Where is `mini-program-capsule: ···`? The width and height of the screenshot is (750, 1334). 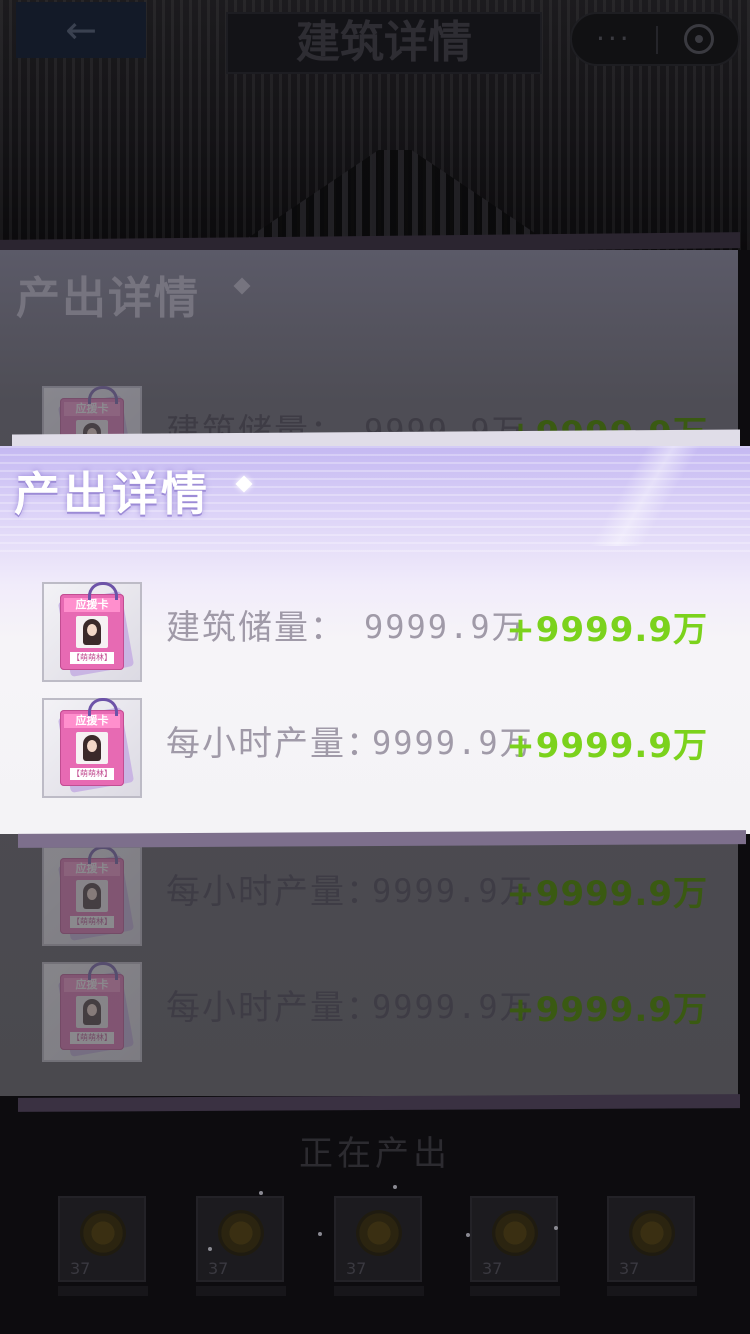 mini-program-capsule: ··· is located at coordinates (655, 39).